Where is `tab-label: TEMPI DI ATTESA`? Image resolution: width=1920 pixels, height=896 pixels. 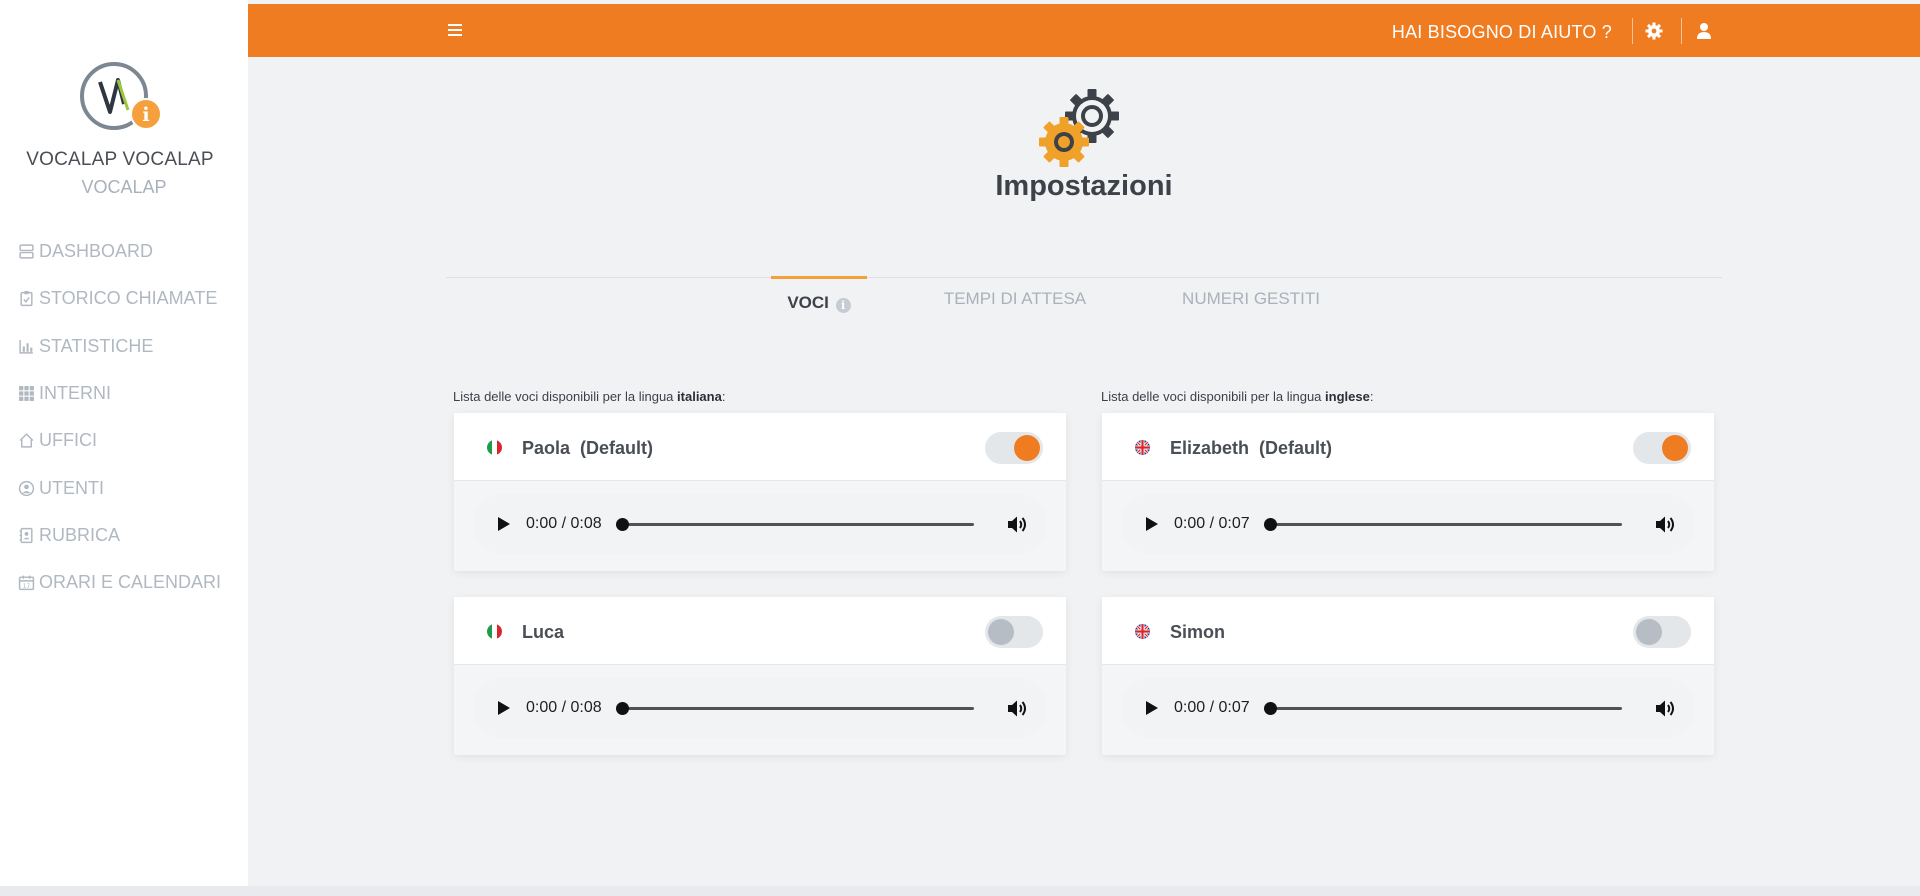
tab-label: TEMPI DI ATTESA is located at coordinates (1015, 298).